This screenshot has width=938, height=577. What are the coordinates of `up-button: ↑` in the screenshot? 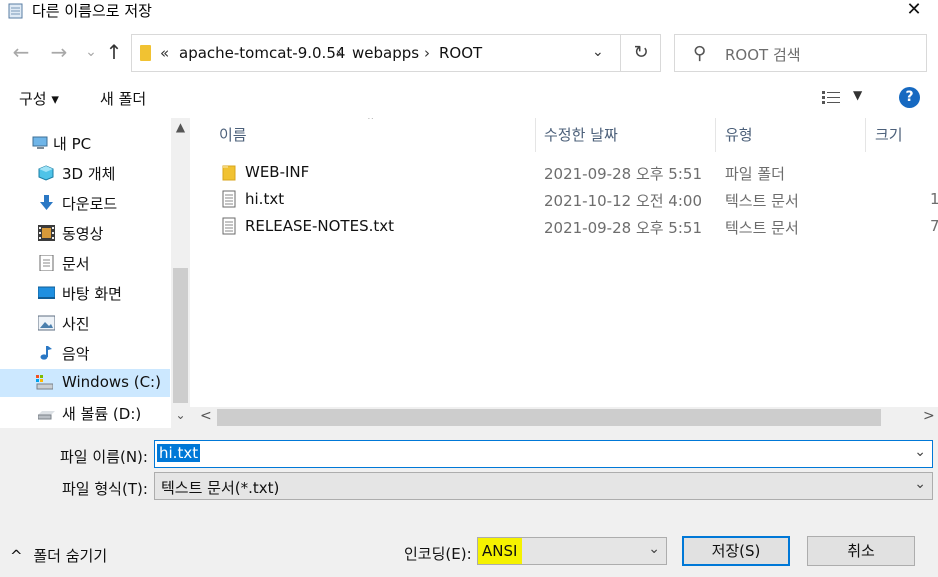 It's located at (114, 52).